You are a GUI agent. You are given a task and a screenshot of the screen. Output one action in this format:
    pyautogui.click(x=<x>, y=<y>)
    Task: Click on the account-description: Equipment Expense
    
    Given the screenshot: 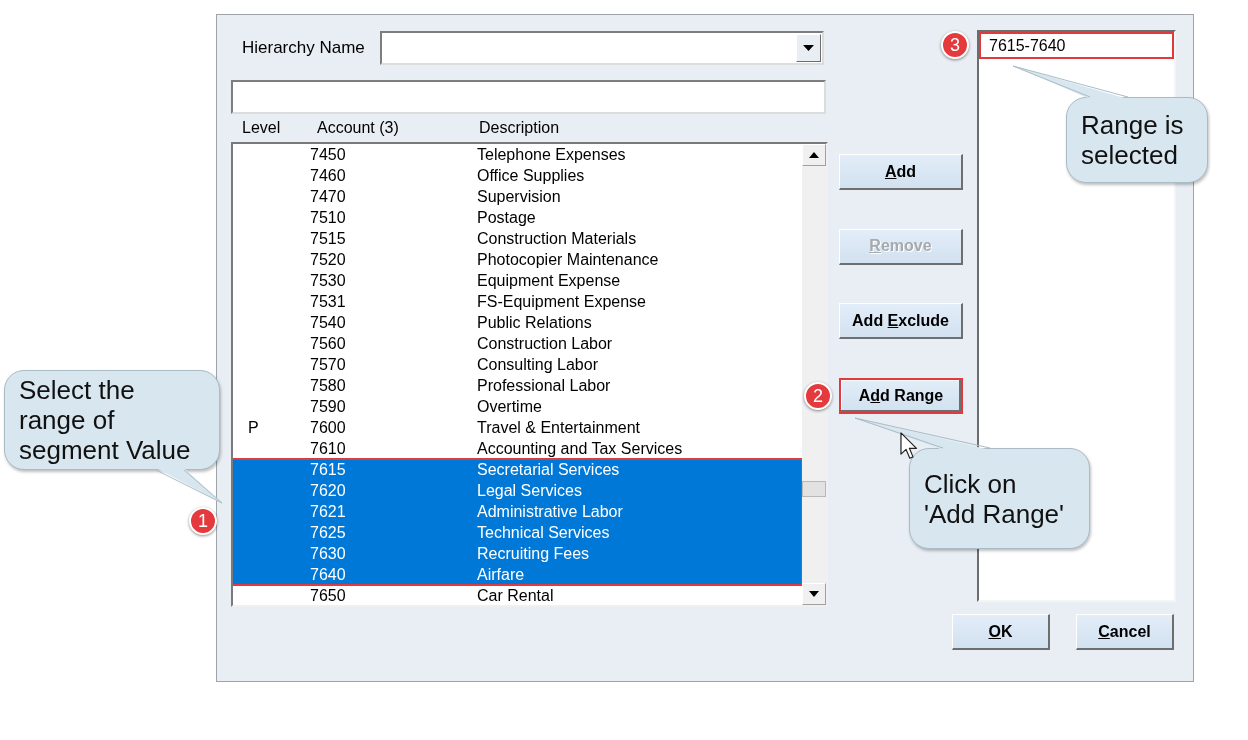 What is the action you would take?
    pyautogui.click(x=549, y=281)
    